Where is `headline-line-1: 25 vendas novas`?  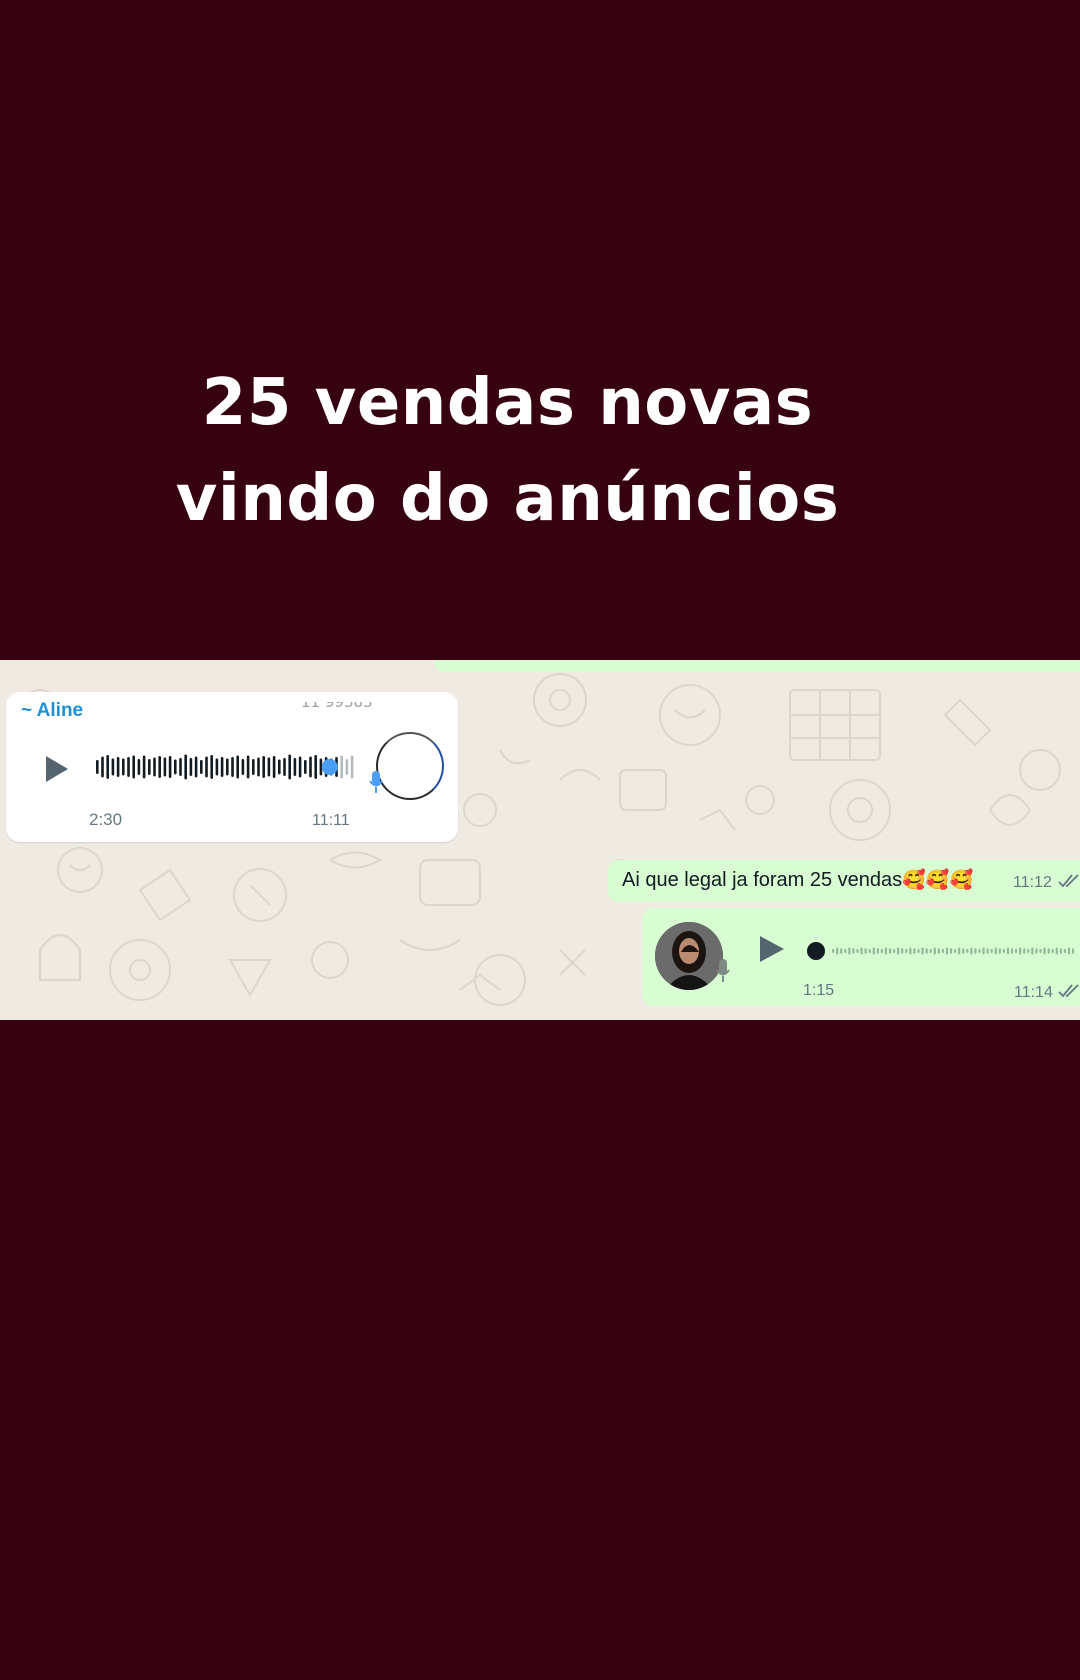
headline-line-1: 25 vendas novas is located at coordinates (507, 403).